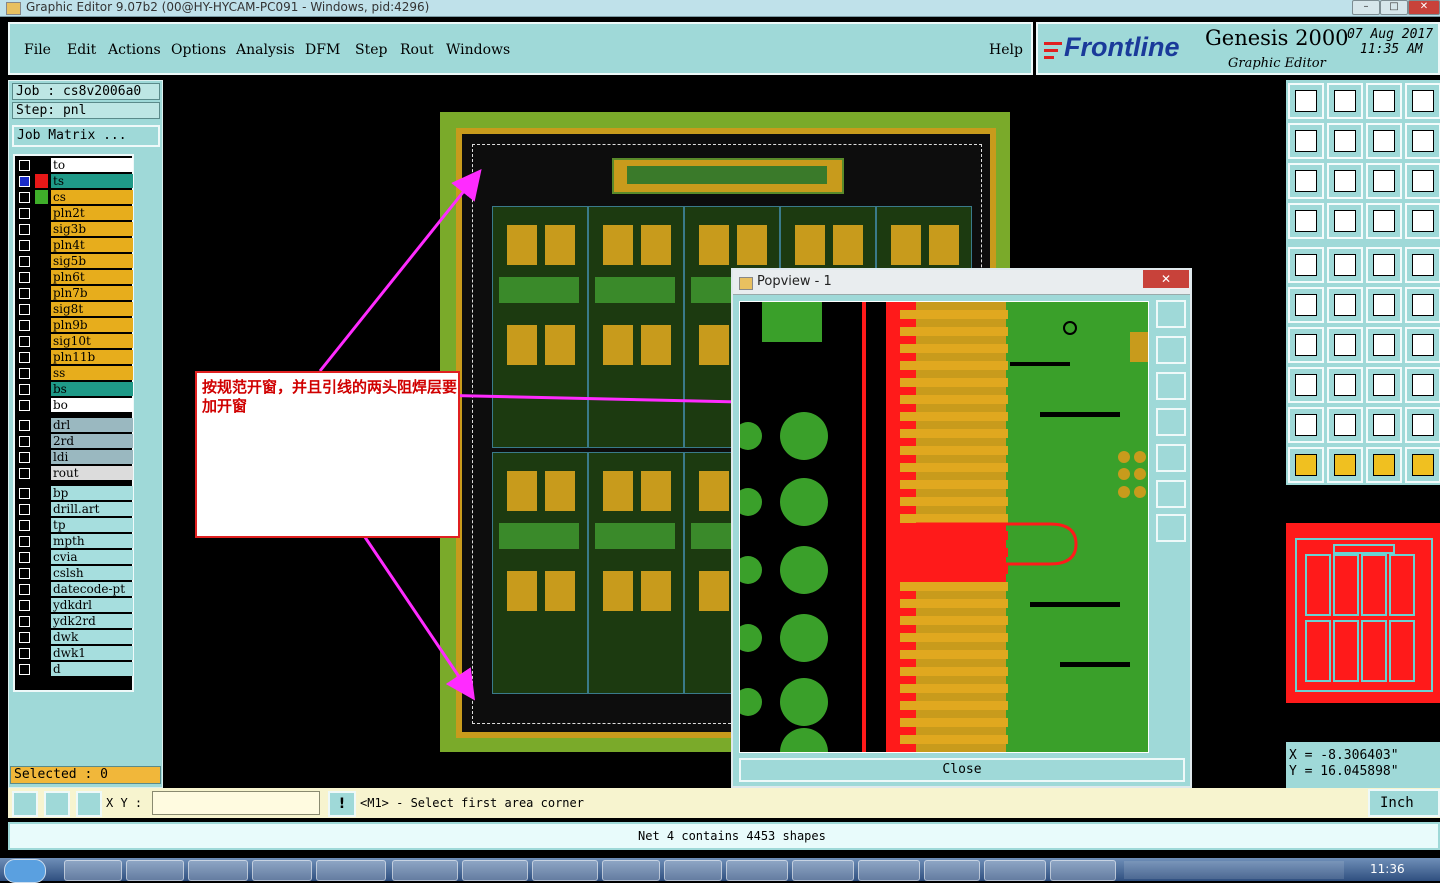 The image size is (1440, 883). I want to click on popview-pan-left-icon, so click(1171, 422).